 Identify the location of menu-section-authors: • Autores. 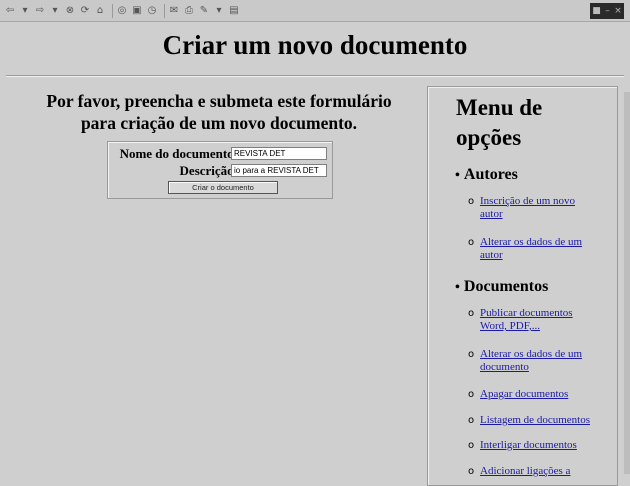
(486, 175).